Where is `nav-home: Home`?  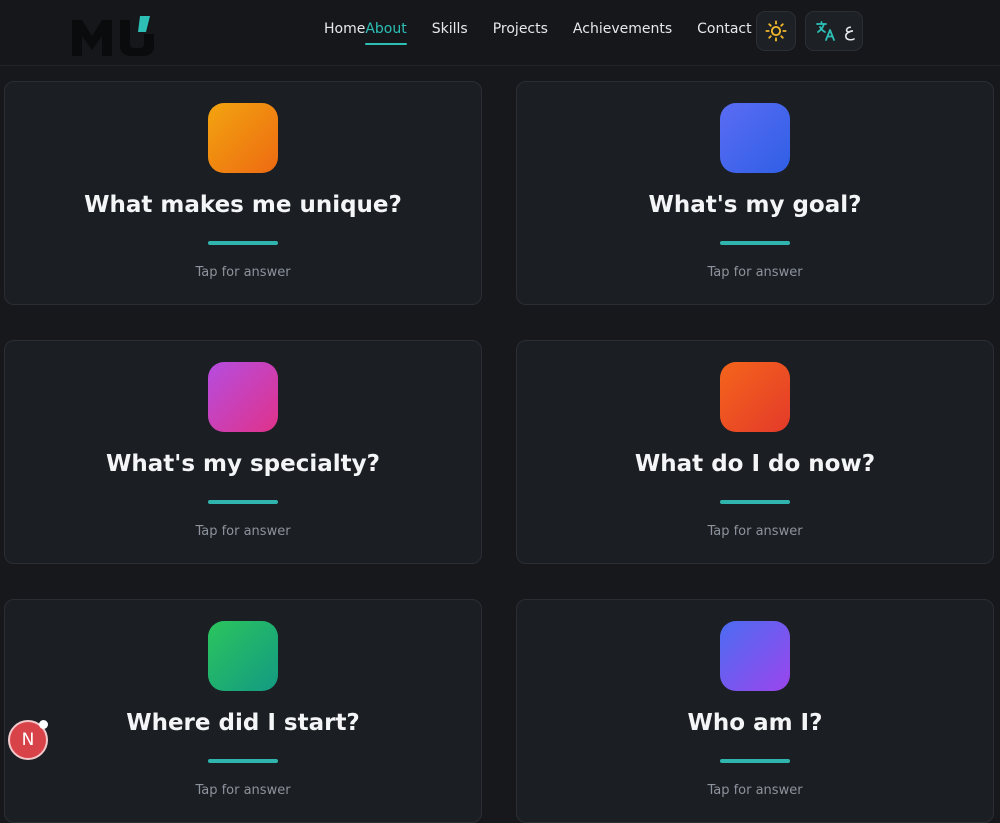
nav-home: Home is located at coordinates (344, 33).